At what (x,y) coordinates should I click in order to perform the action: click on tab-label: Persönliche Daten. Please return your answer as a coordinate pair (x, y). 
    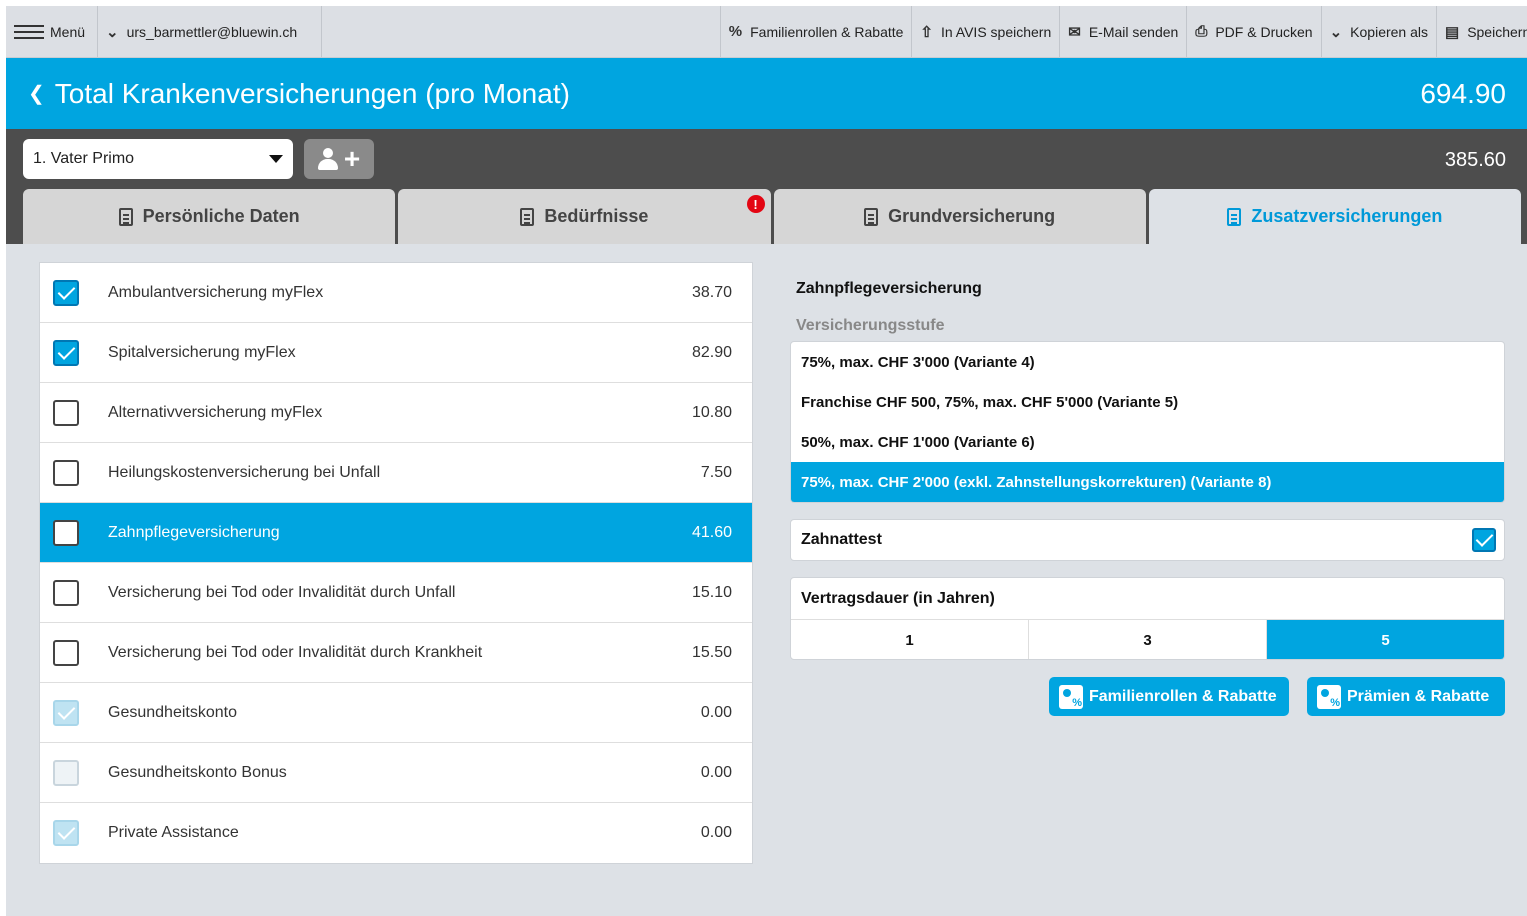
    Looking at the image, I should click on (221, 216).